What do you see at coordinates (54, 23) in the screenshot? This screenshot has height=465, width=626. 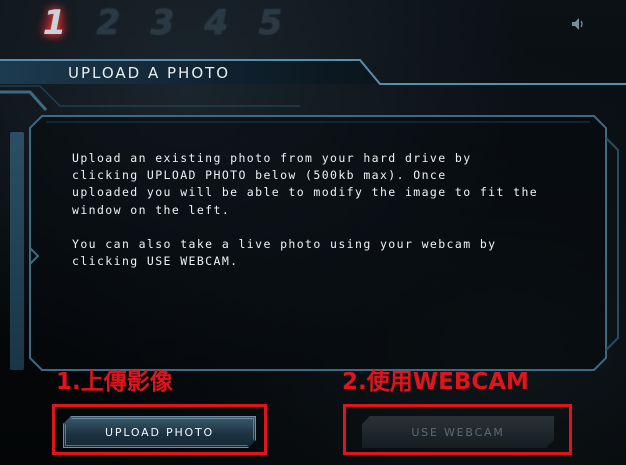 I see `step-1: 1` at bounding box center [54, 23].